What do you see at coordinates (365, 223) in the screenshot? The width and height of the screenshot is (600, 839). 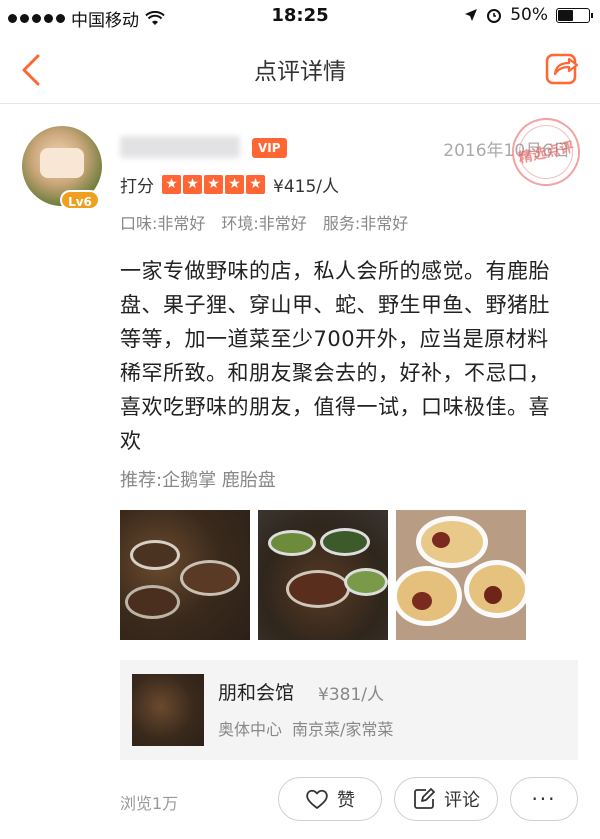 I see `sub-rating-service: 服务:非常好` at bounding box center [365, 223].